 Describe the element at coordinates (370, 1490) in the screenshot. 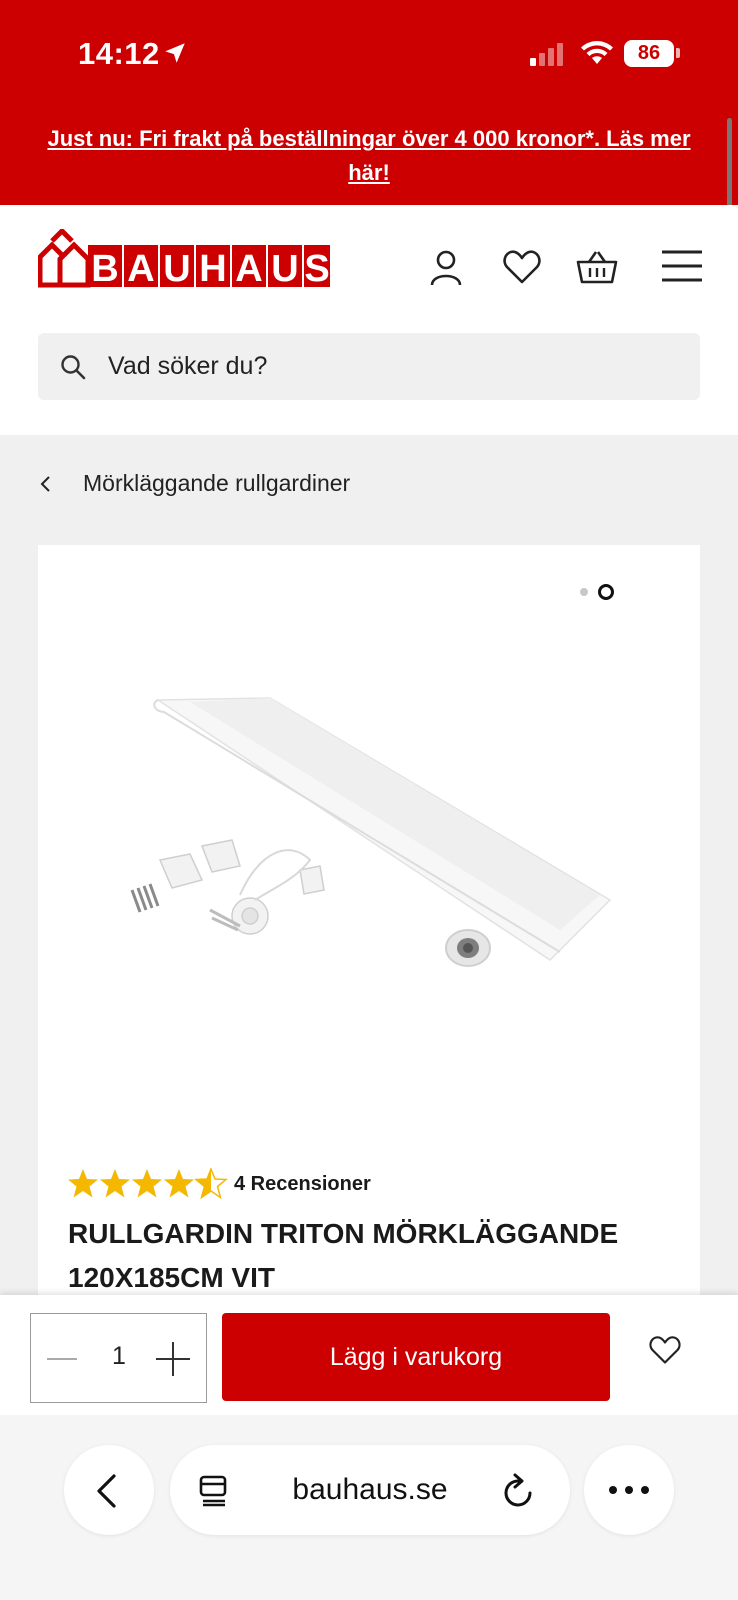

I see `address-bar: bauhaus.se` at that location.